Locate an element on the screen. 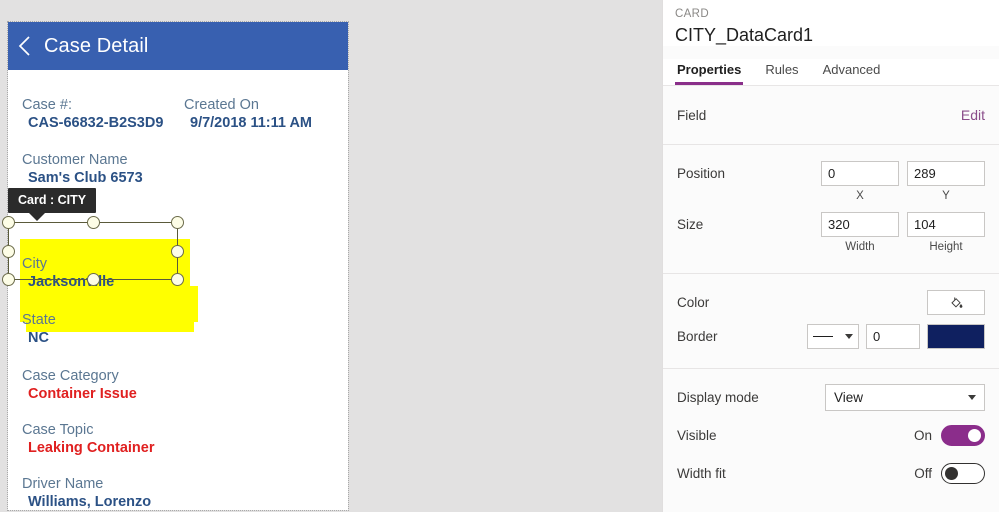 This screenshot has height=512, width=999. chevron-left-icon is located at coordinates (25, 46).